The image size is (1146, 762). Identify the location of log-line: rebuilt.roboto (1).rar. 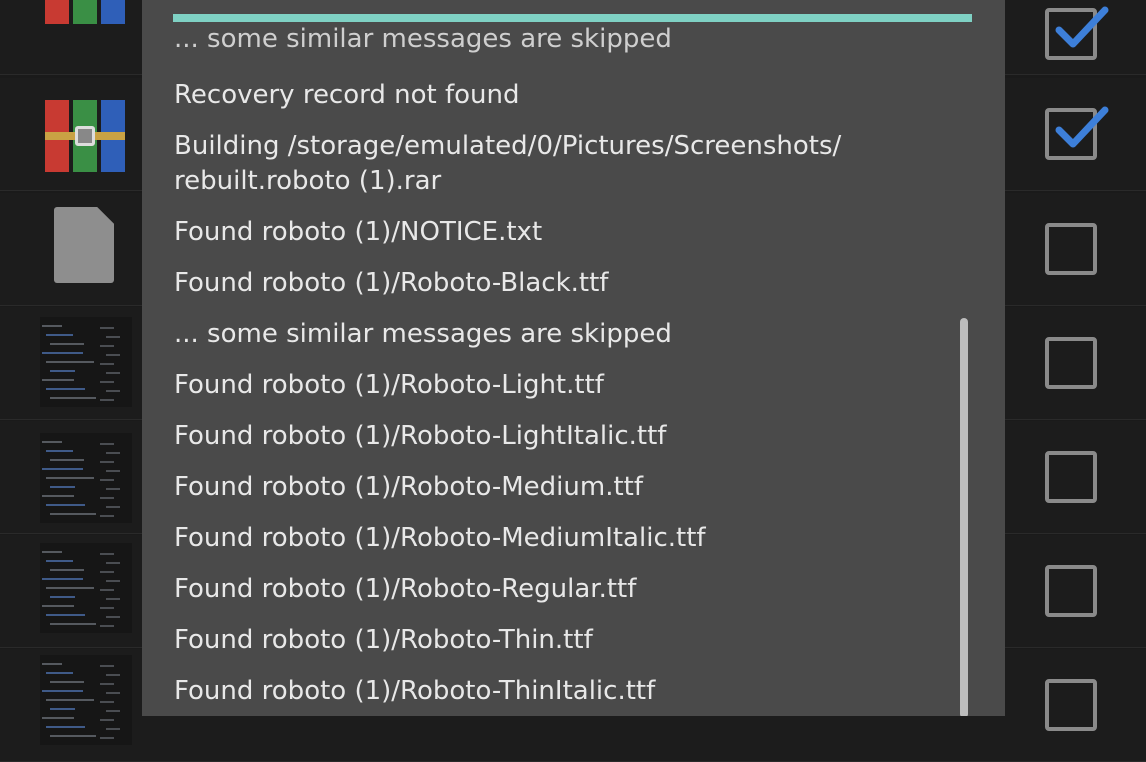
(308, 181).